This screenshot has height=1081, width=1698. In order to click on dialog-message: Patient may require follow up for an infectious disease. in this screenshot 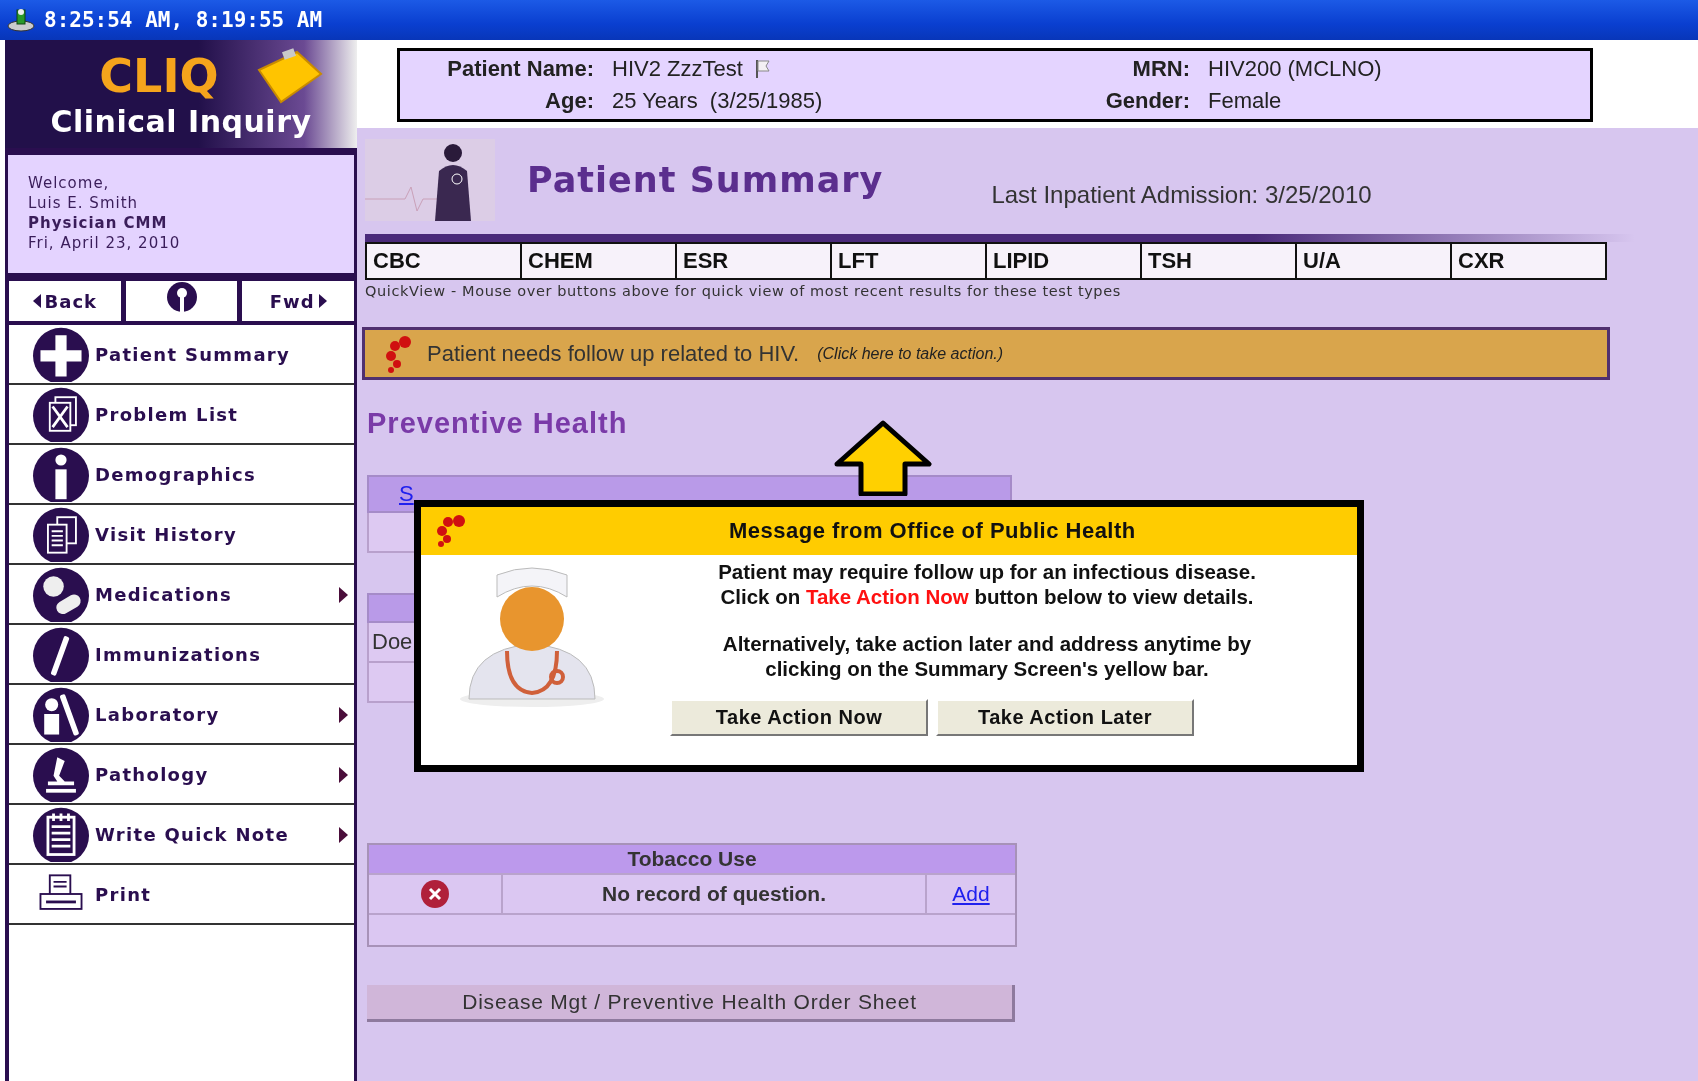, I will do `click(987, 571)`.